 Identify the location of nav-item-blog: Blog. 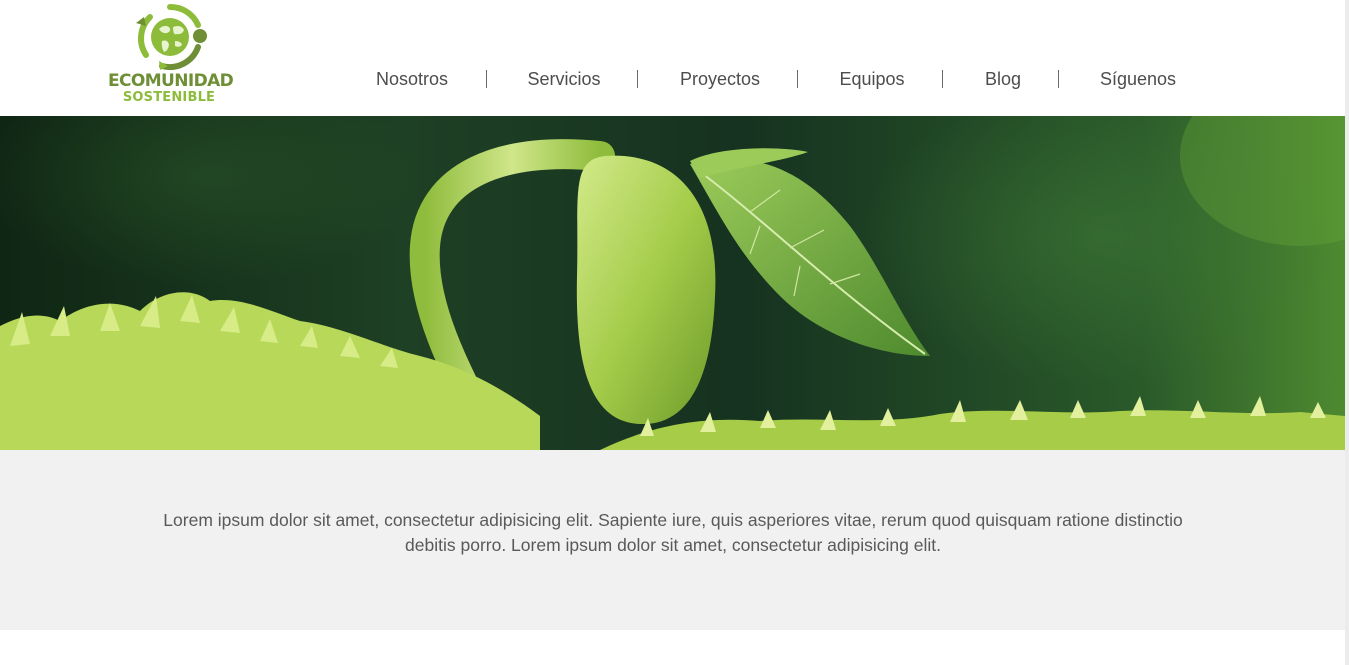
(1003, 79).